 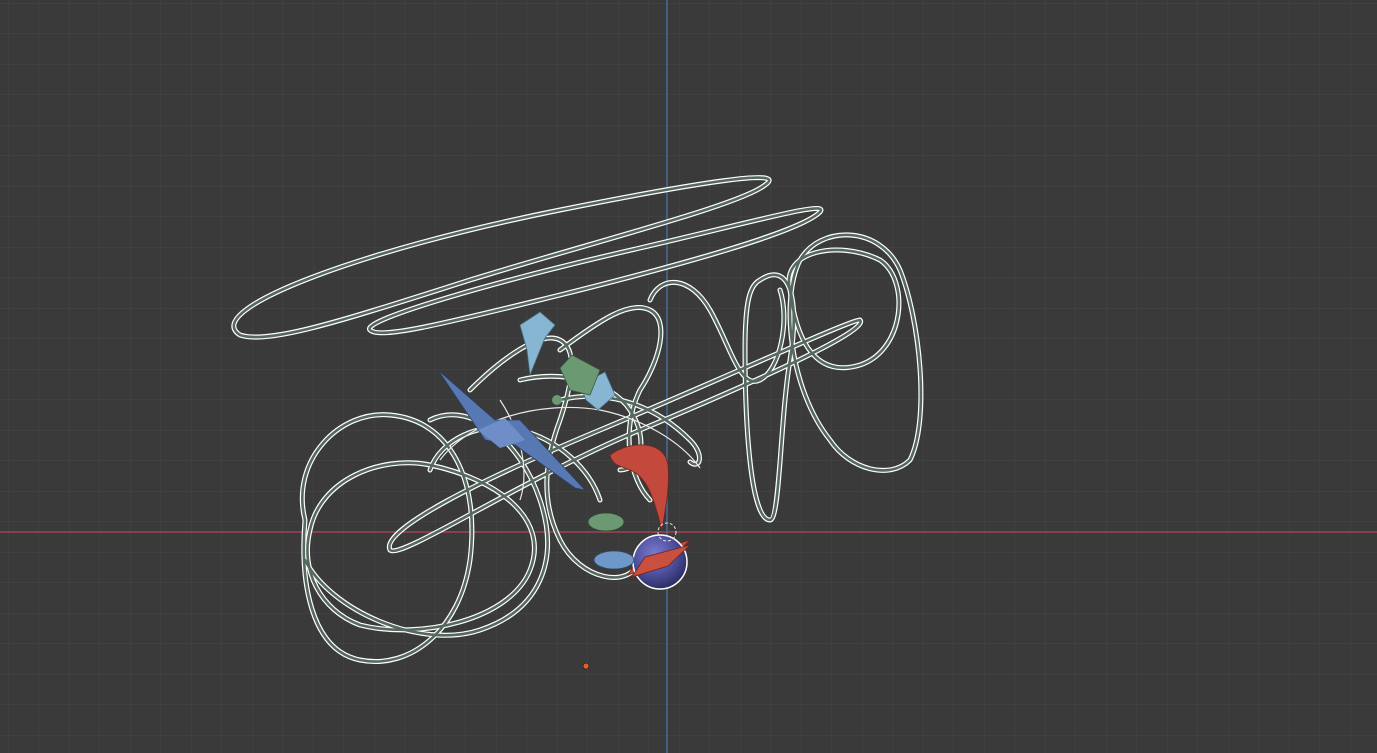 I want to click on green-blob, so click(x=606, y=522).